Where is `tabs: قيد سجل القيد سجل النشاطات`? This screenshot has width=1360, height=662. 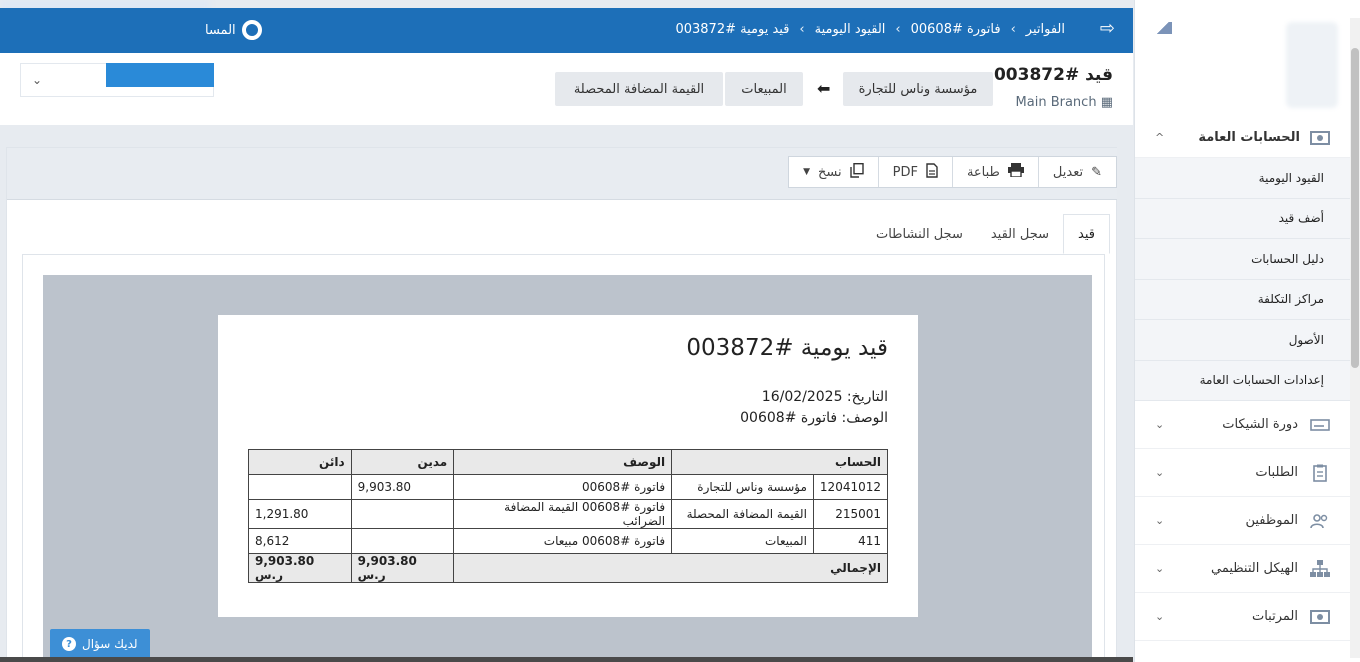 tabs: قيد سجل القيد سجل النشاطات is located at coordinates (986, 234).